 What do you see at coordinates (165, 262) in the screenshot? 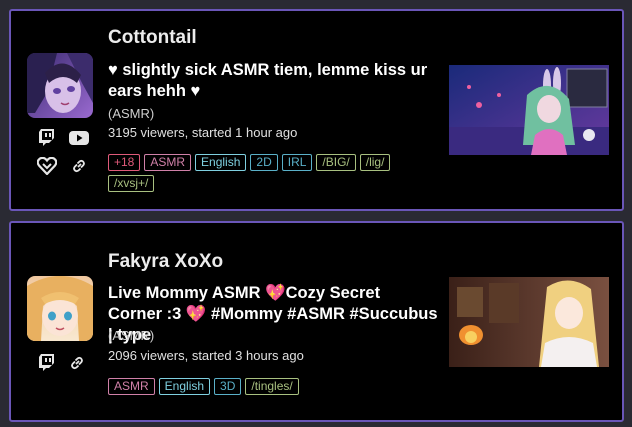
I see `streamer-name: Fakyra XoXo` at bounding box center [165, 262].